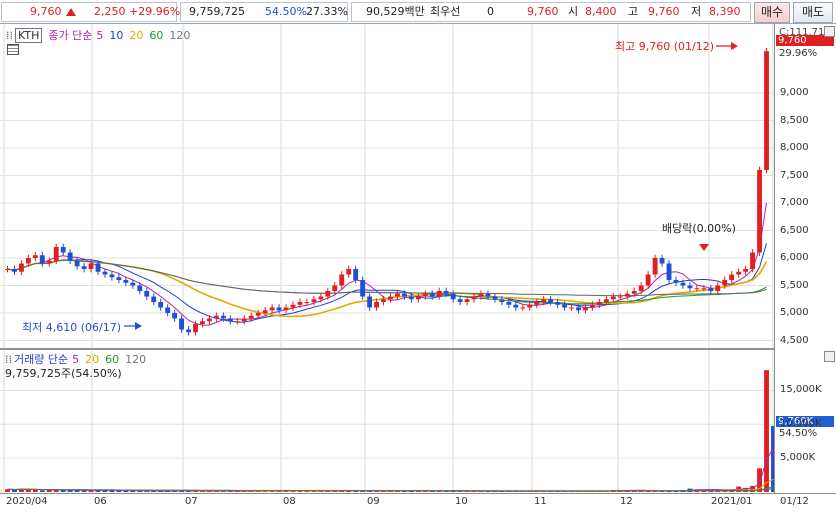  I want to click on date-tick-label: 07, so click(191, 501).